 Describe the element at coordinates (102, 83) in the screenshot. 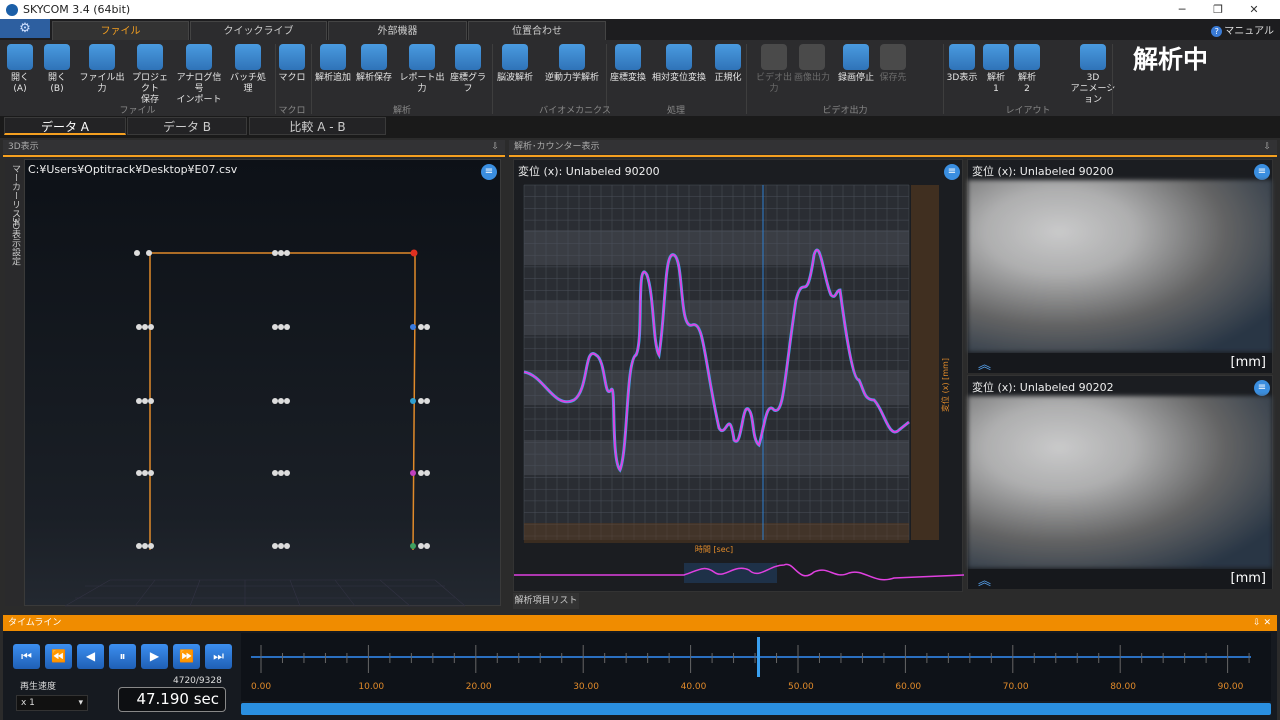

I see `ribbon-button-label: ファイル出力` at that location.